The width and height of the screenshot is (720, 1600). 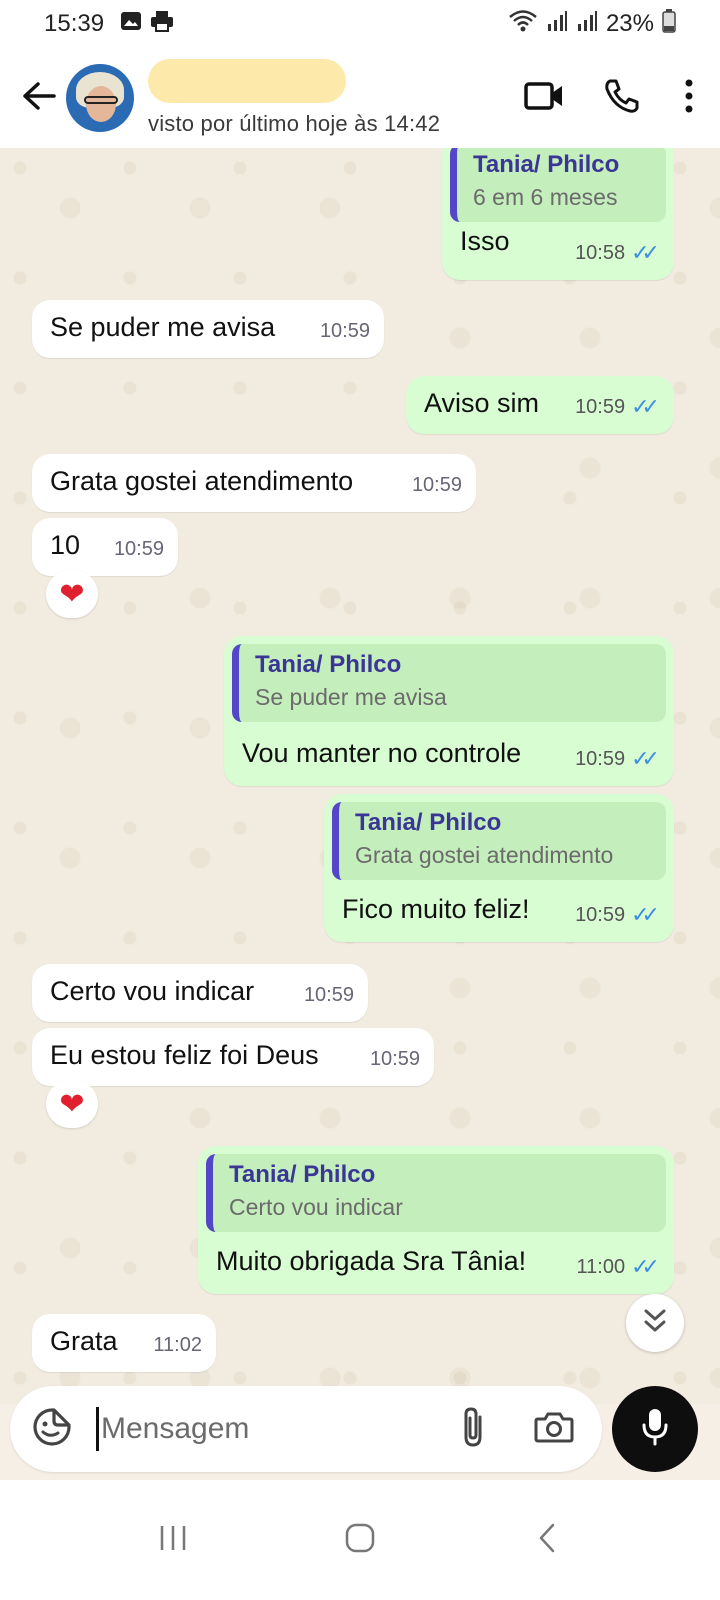 I want to click on video-call-icon, so click(x=544, y=98).